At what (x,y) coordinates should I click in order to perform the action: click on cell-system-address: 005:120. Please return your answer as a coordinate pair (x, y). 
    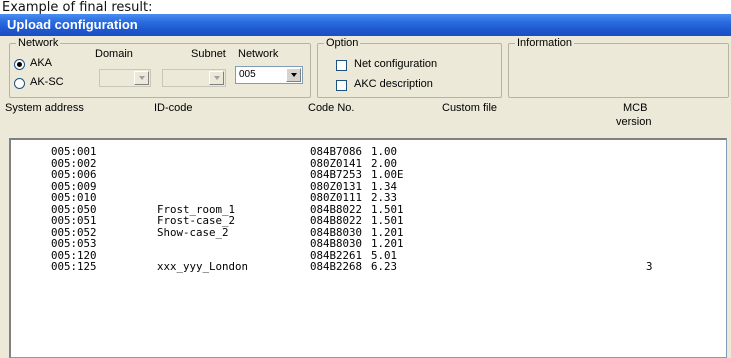
    Looking at the image, I should click on (74, 255).